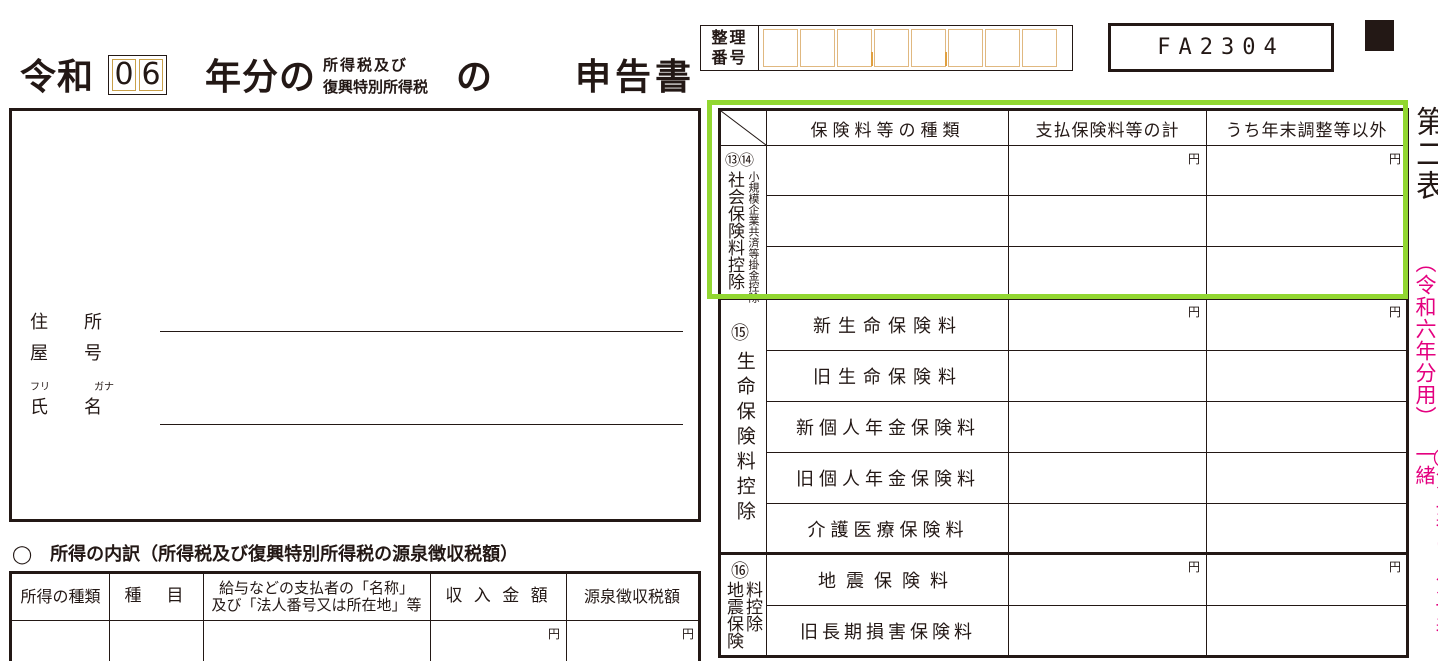 The width and height of the screenshot is (1438, 661). I want to click on income-header-withholding: 源泉徴収税額, so click(631, 596).